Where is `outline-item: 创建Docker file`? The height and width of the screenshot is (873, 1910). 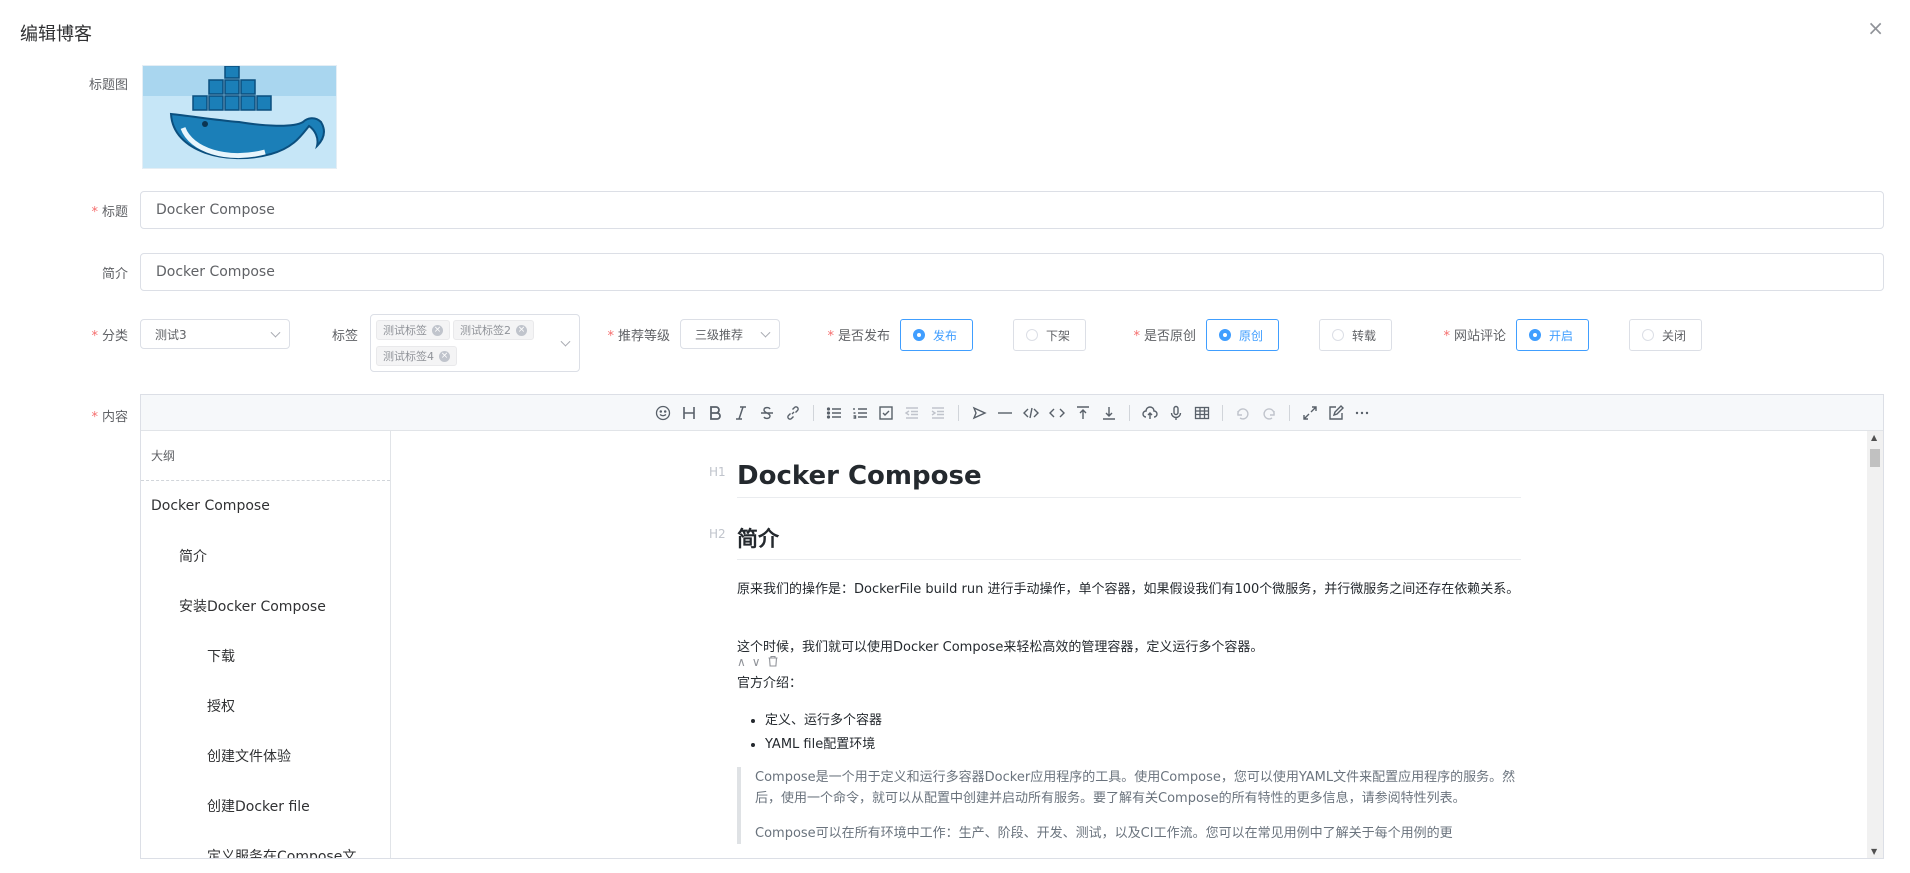 outline-item: 创建Docker file is located at coordinates (265, 806).